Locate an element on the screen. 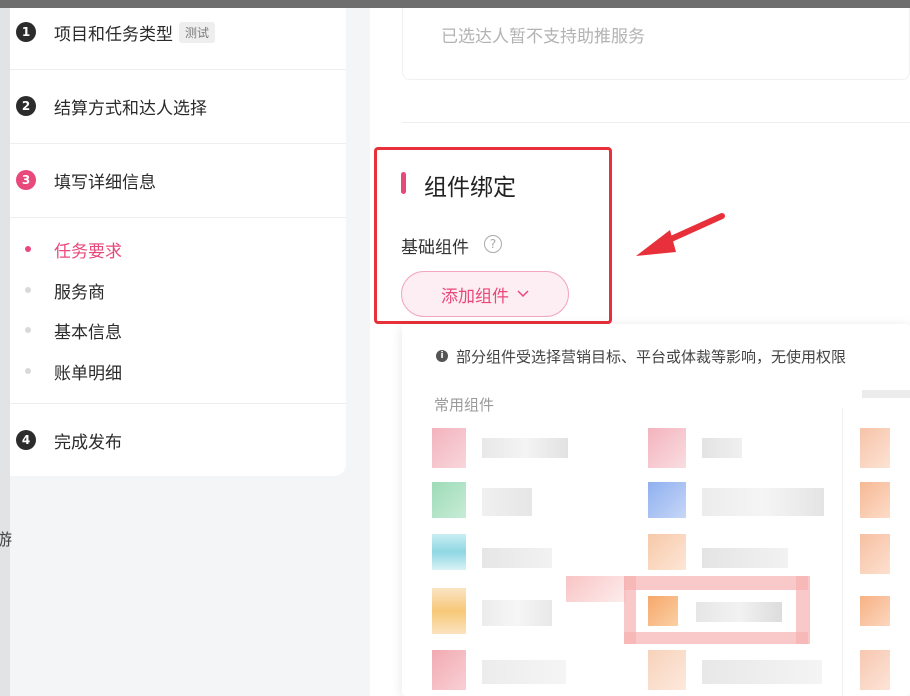 This screenshot has width=910, height=696. step-number: 1 is located at coordinates (26, 32).